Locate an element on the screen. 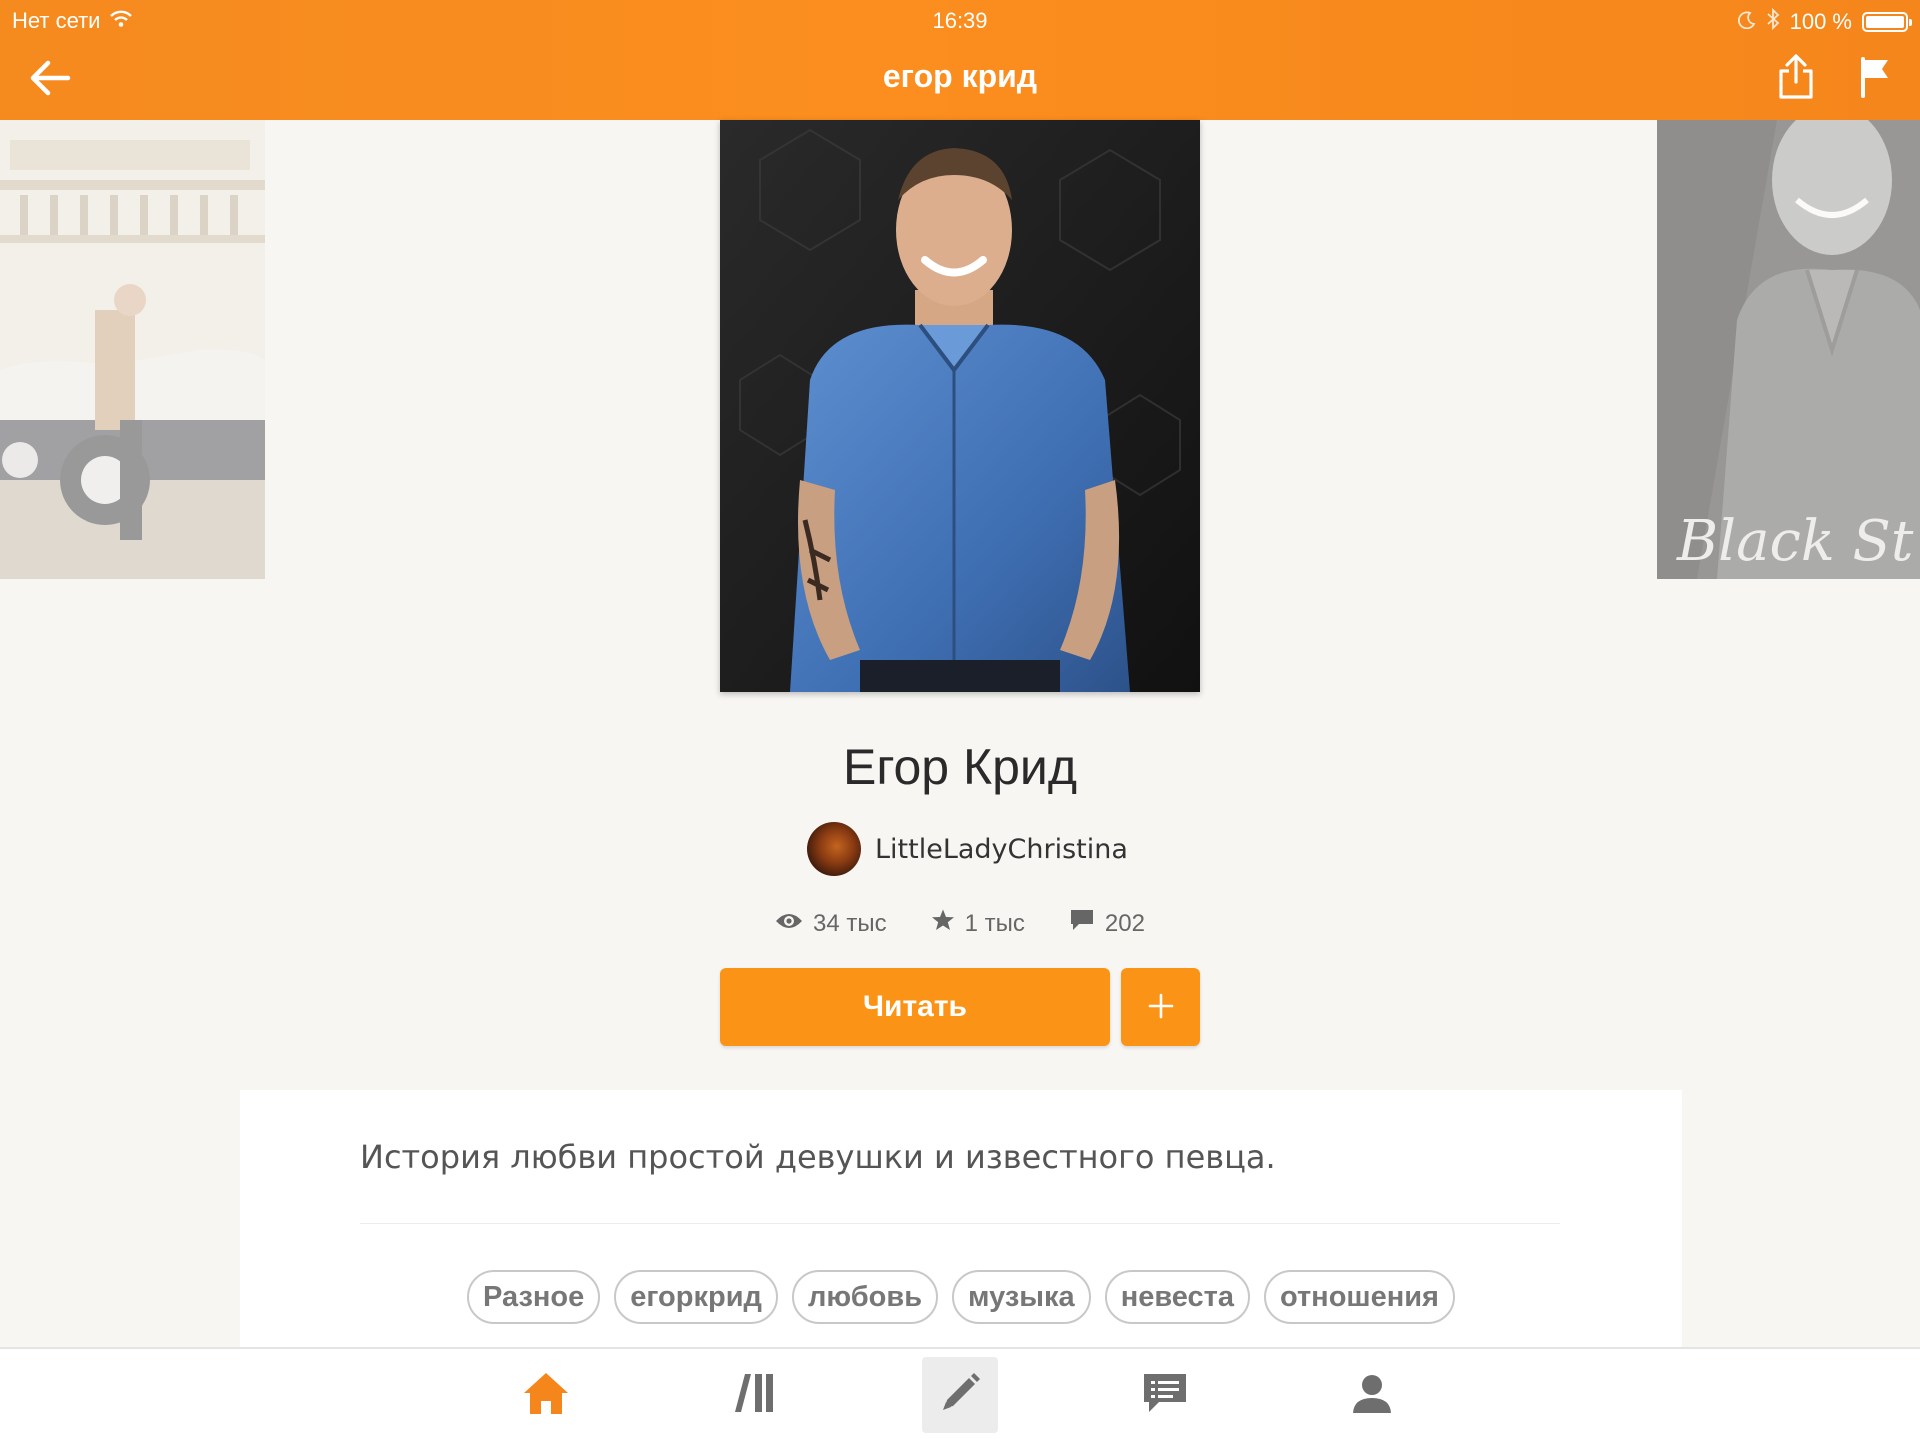 This screenshot has height=1440, width=1920. tag-chip: любовь is located at coordinates (865, 1297).